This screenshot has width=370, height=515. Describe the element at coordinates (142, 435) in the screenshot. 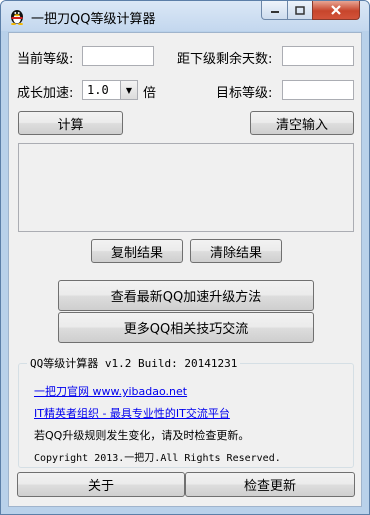

I see `update-notice: 若QQ升级规则发生变化，请及时检查更新。` at that location.